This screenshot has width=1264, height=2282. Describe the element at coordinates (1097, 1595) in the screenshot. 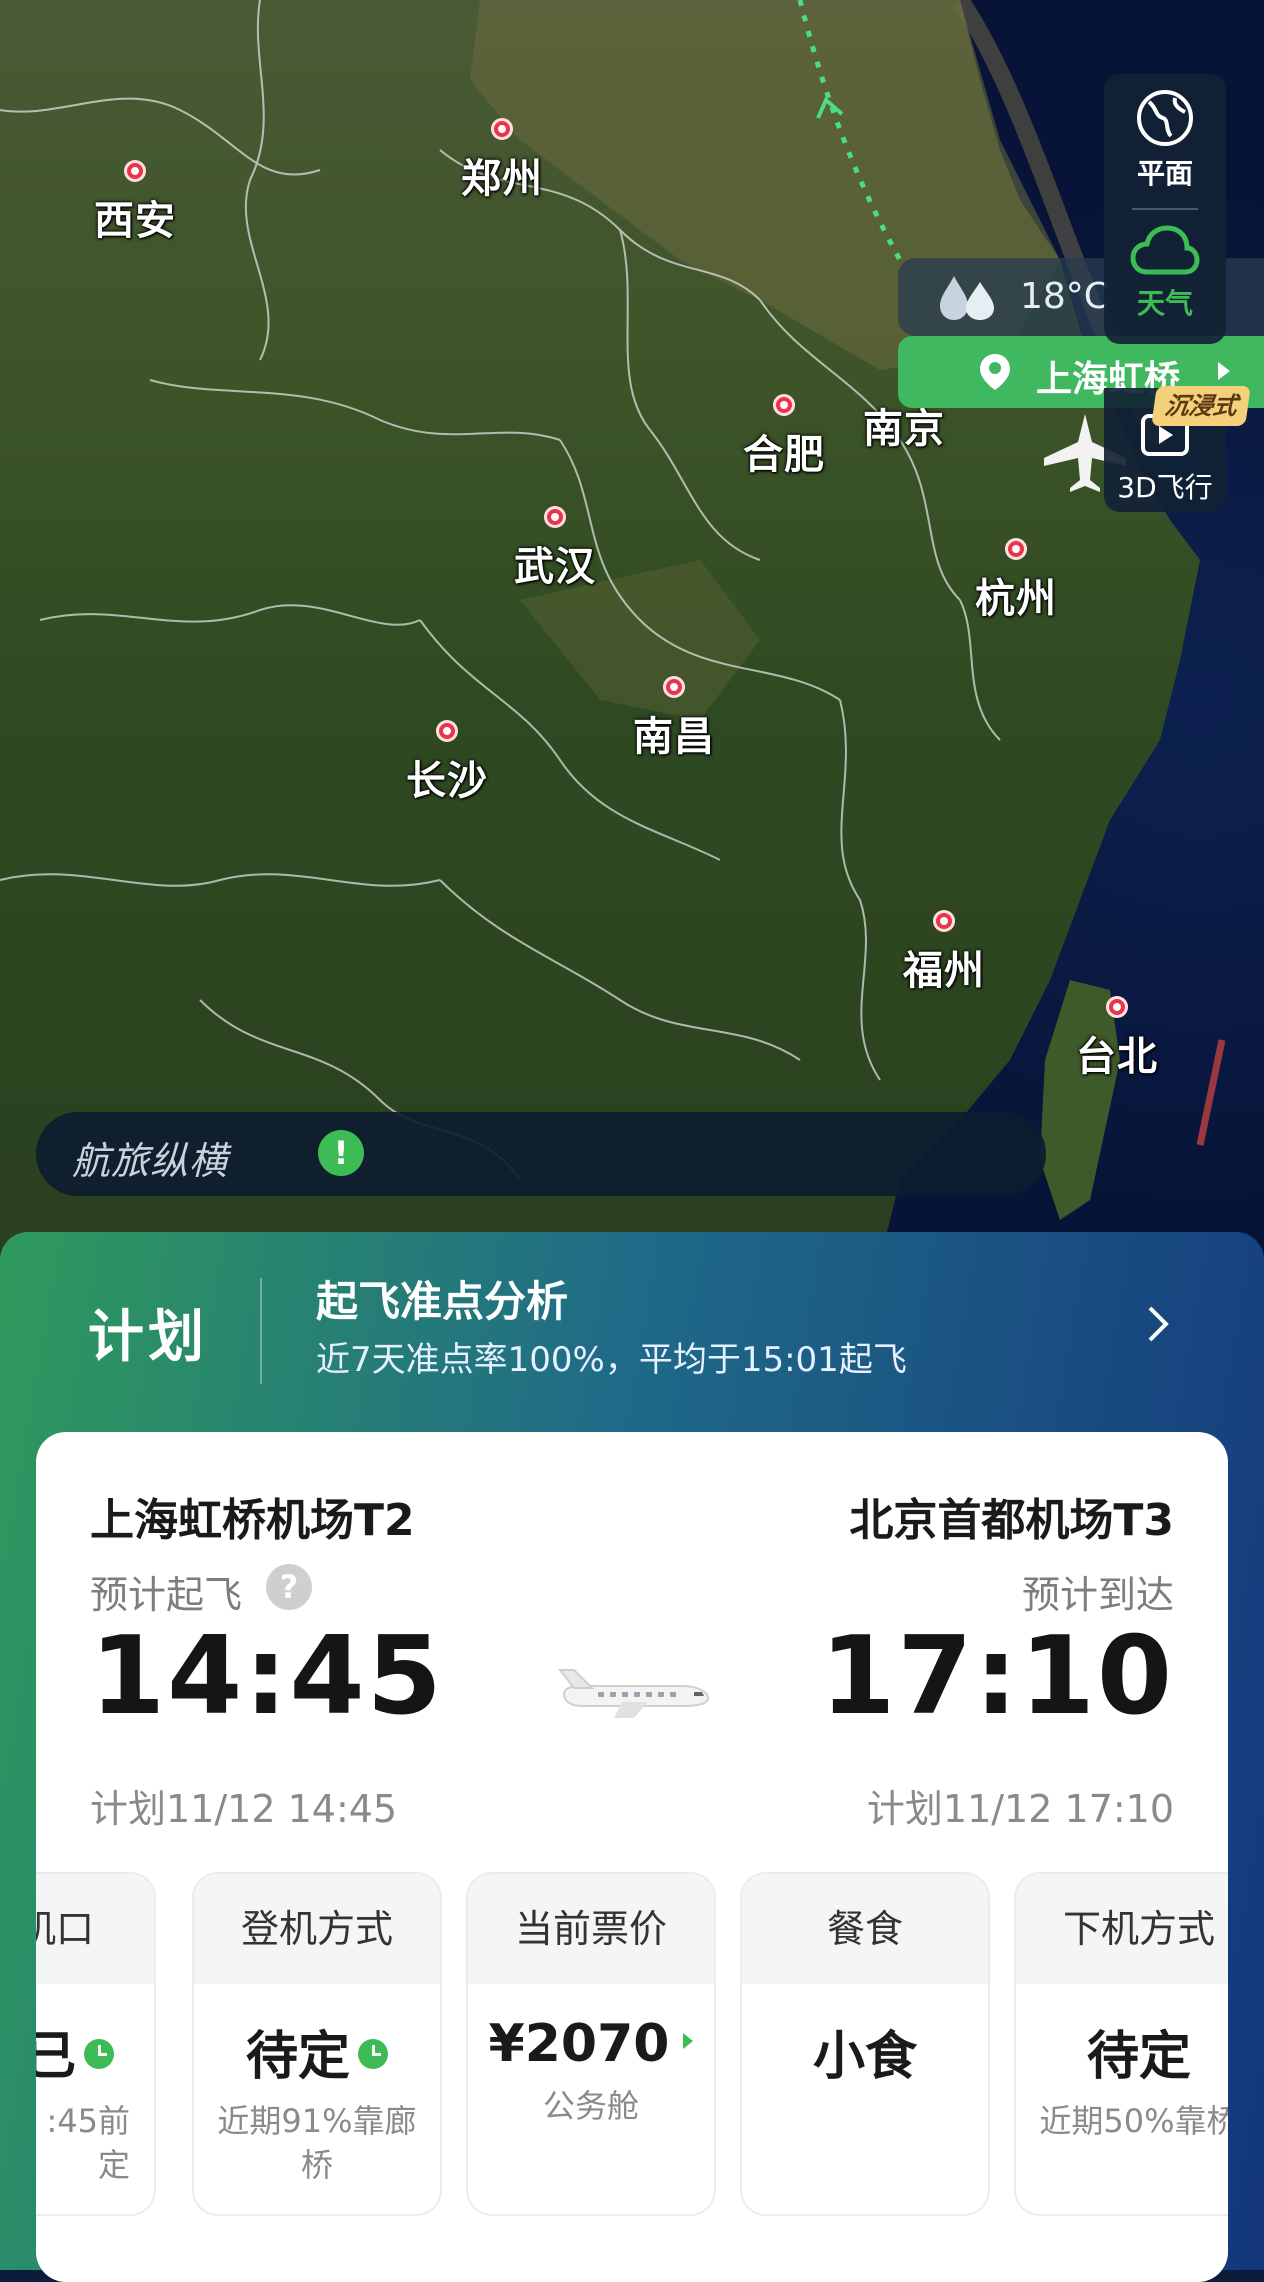

I see `arrival-est-label: 预计到达` at that location.